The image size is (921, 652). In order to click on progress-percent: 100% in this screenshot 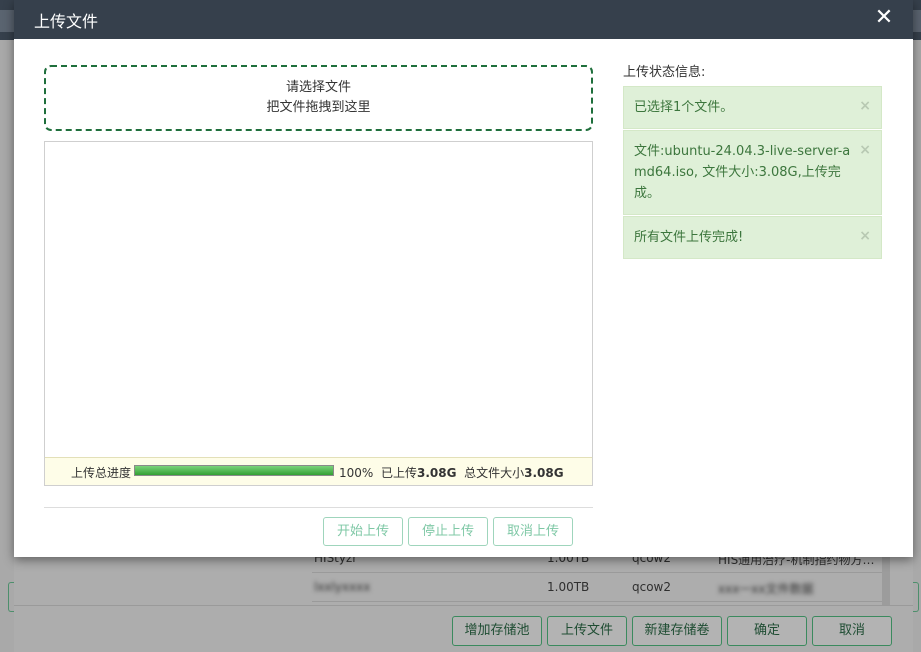, I will do `click(356, 473)`.